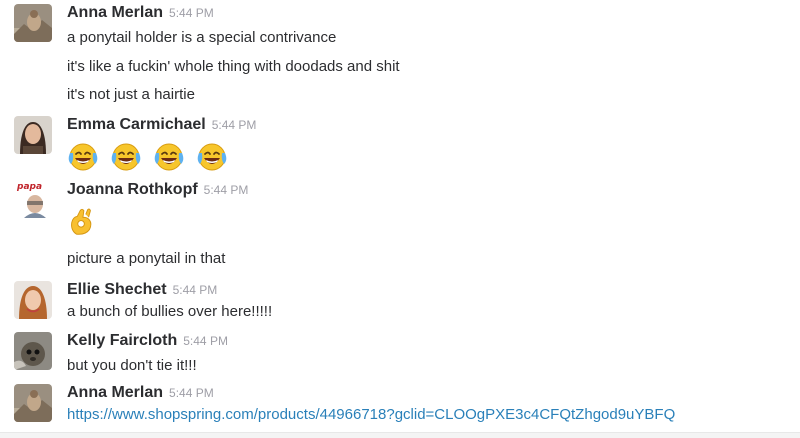  What do you see at coordinates (132, 189) in the screenshot?
I see `author-name: Joanna Rothkopf` at bounding box center [132, 189].